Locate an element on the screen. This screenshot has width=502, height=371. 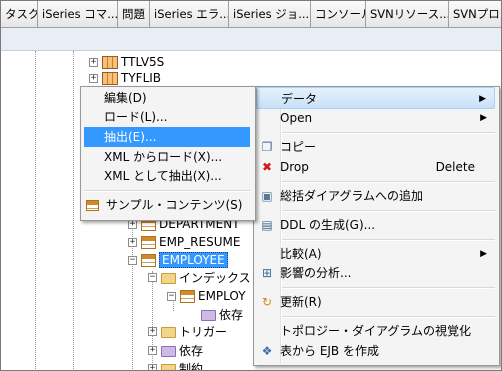
menu-item-drop: ✖ Drop Delete is located at coordinates (375, 167).